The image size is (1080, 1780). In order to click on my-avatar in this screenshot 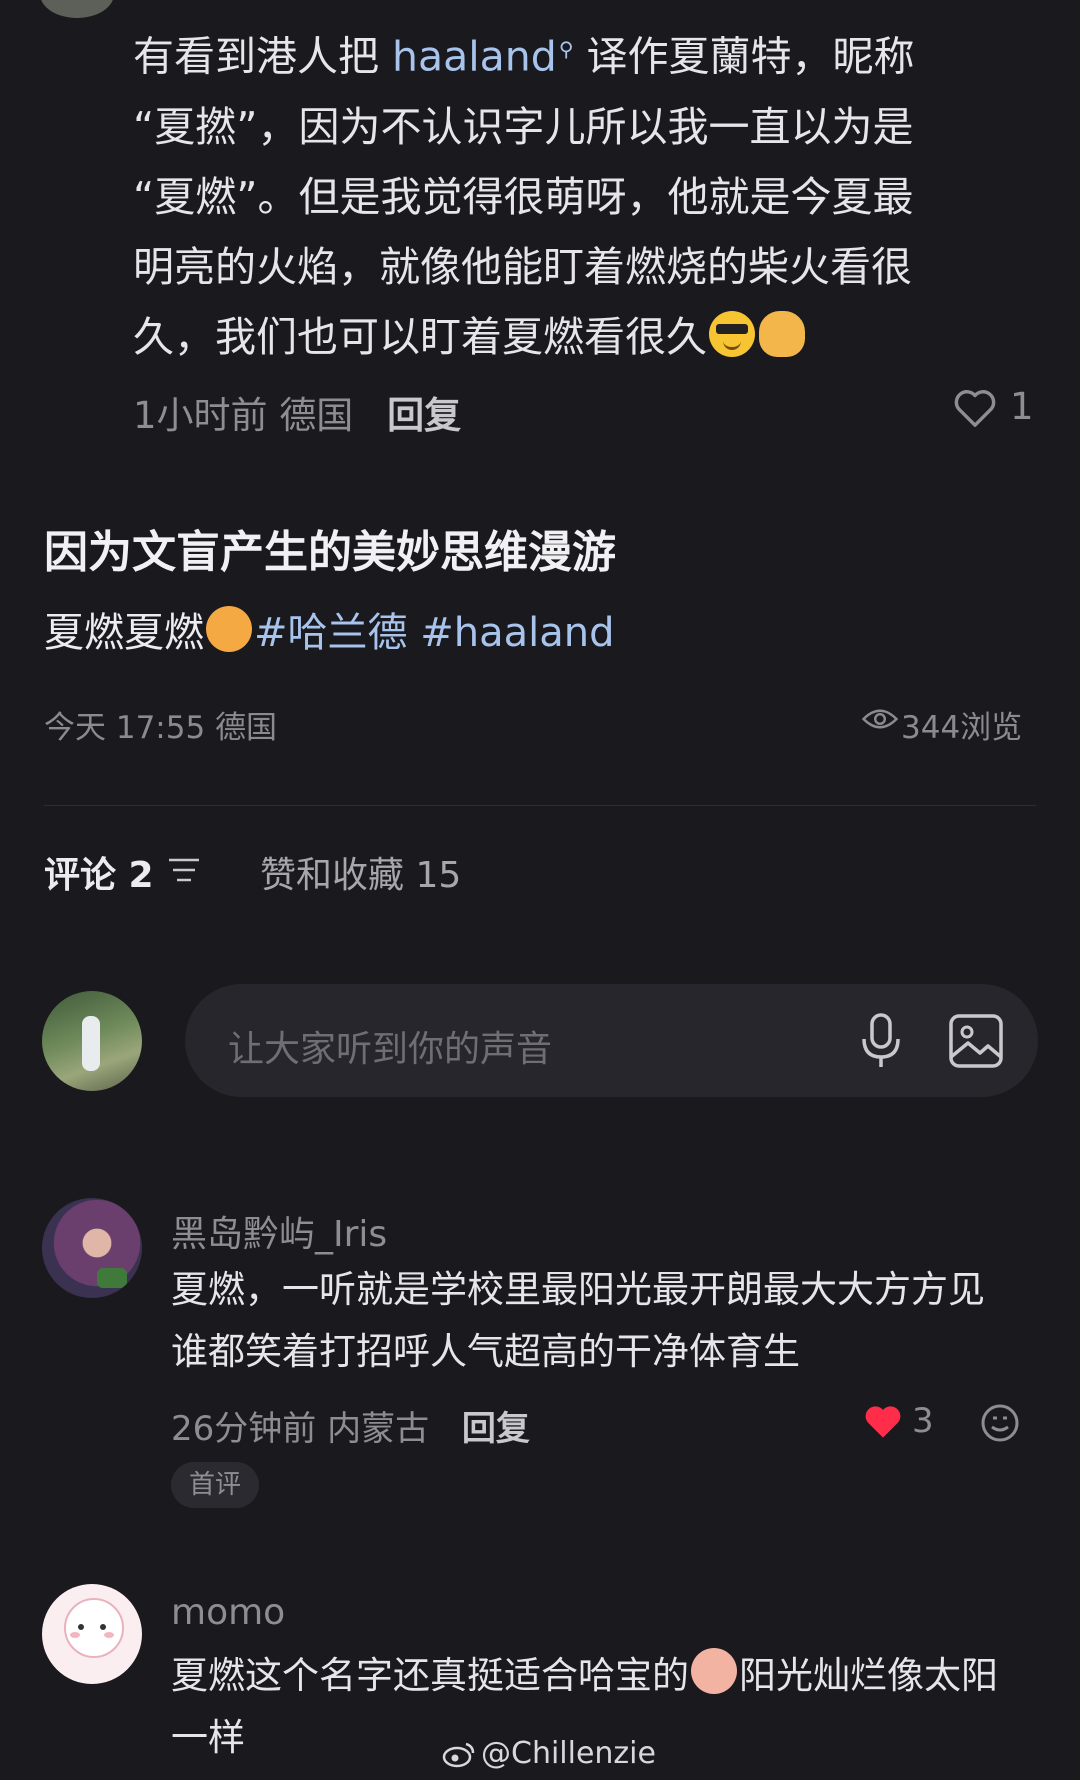, I will do `click(92, 1041)`.